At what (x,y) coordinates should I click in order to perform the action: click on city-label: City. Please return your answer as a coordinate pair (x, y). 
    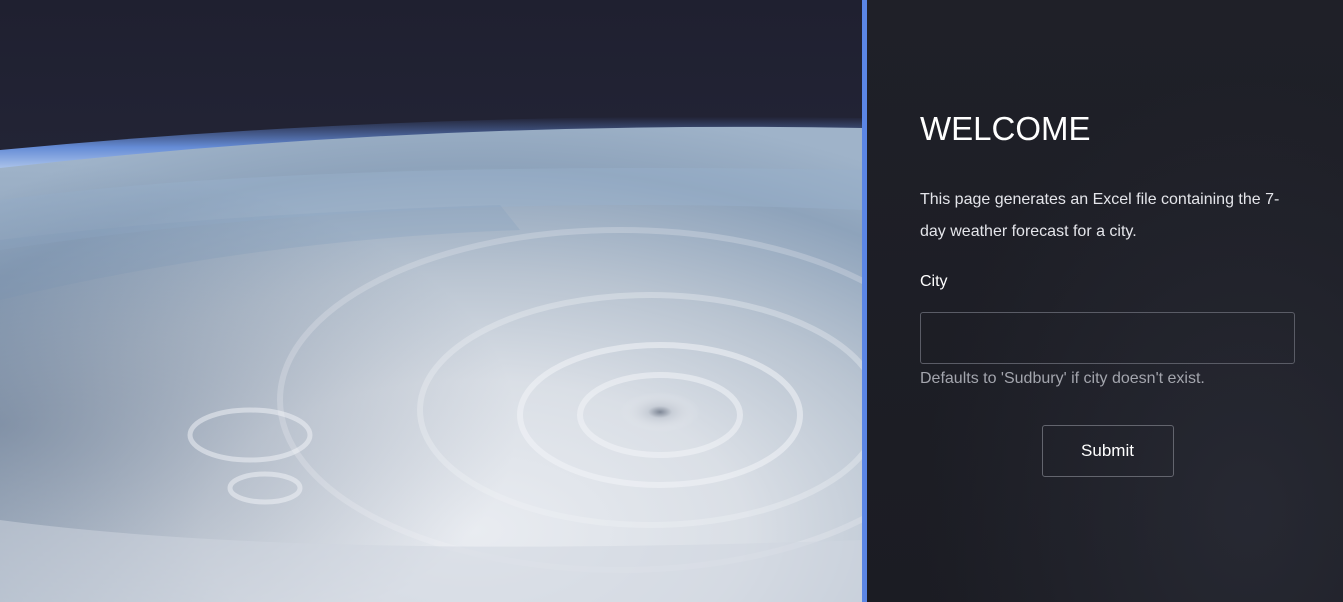
    Looking at the image, I should click on (934, 281).